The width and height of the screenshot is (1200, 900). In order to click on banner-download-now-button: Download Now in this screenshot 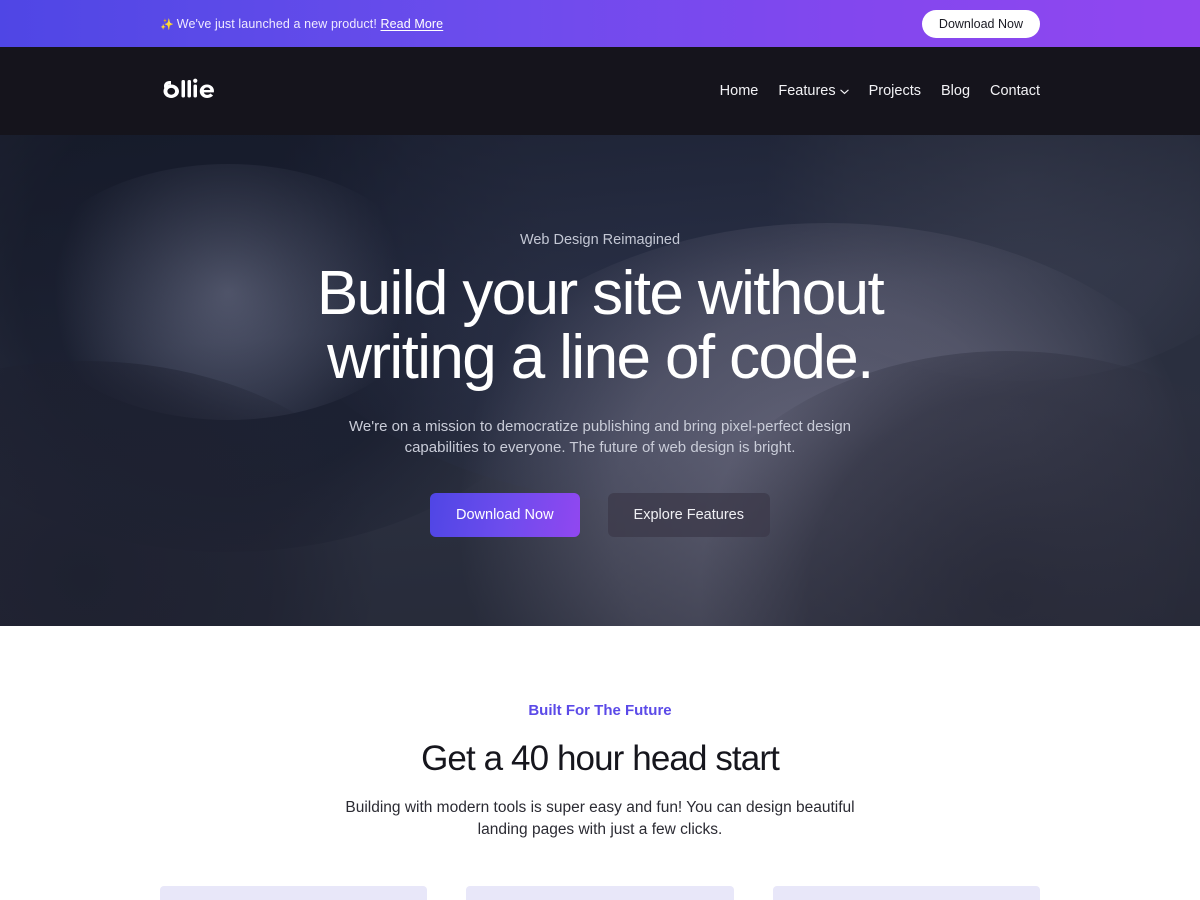, I will do `click(980, 23)`.